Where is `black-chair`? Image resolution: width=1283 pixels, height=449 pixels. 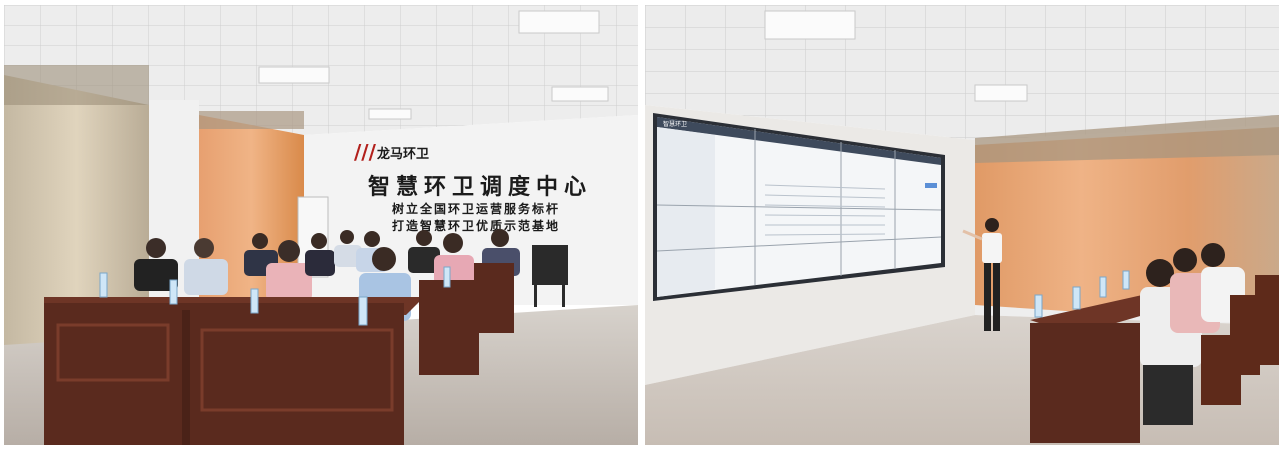
black-chair is located at coordinates (550, 265).